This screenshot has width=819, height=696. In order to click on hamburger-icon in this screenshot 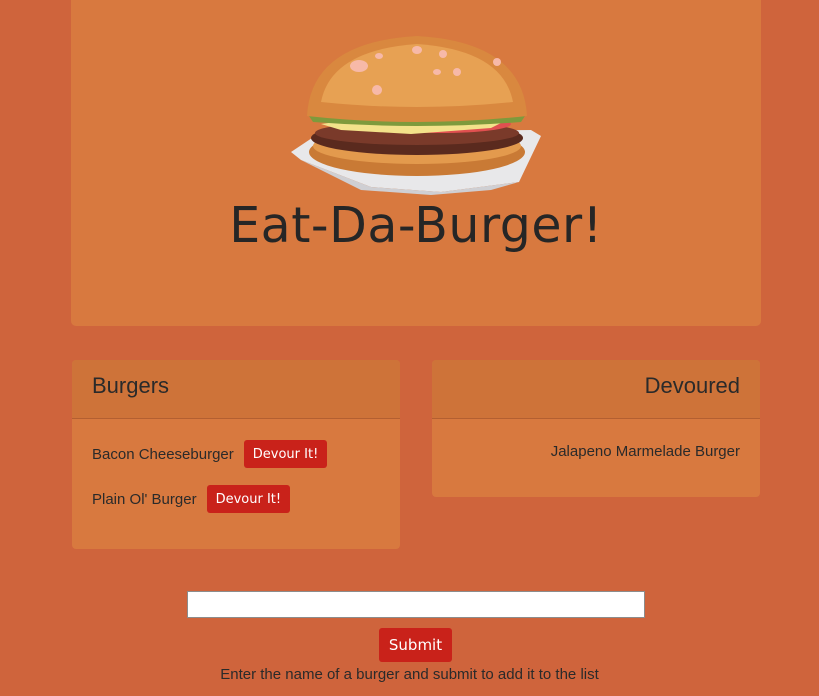, I will do `click(416, 115)`.